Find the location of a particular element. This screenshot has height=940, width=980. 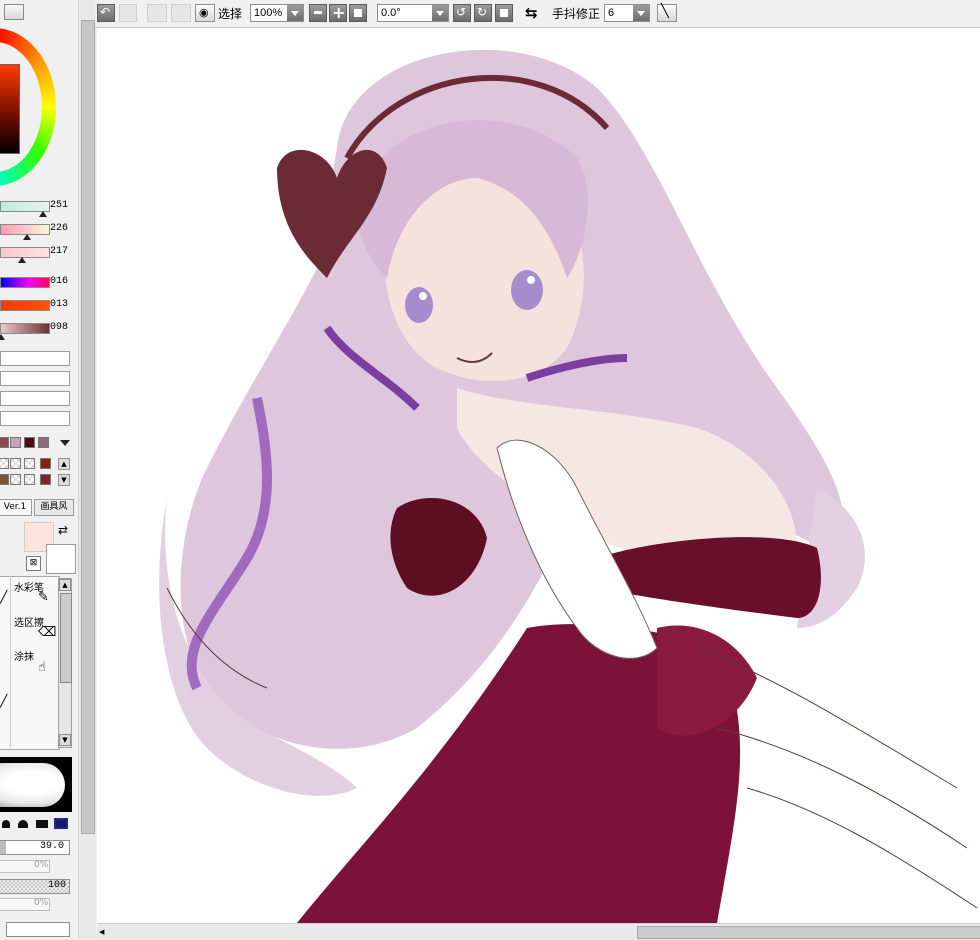

transparent-icon: ⊠ is located at coordinates (33, 563).